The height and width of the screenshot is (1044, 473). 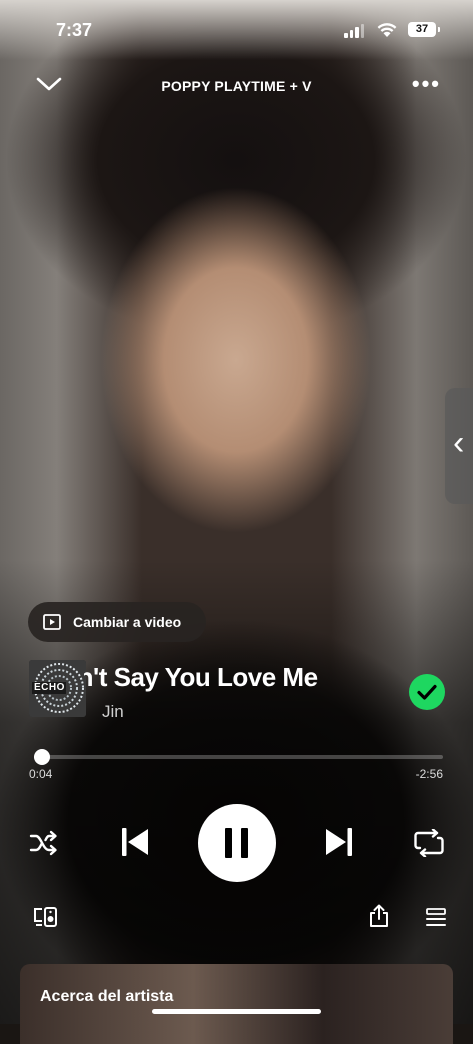 I want to click on about-artist-card: Acerca del artista, so click(x=236, y=1004).